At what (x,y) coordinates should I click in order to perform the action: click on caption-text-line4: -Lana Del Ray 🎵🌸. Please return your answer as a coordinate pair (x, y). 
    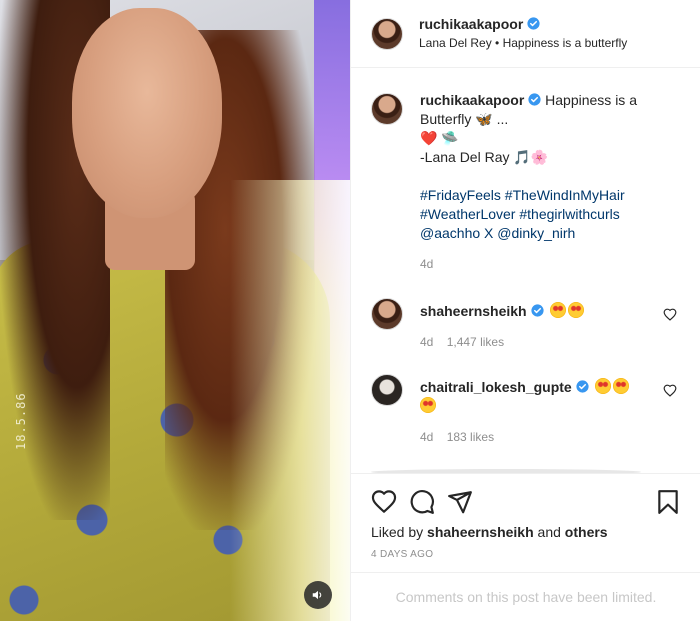
    Looking at the image, I should click on (484, 157).